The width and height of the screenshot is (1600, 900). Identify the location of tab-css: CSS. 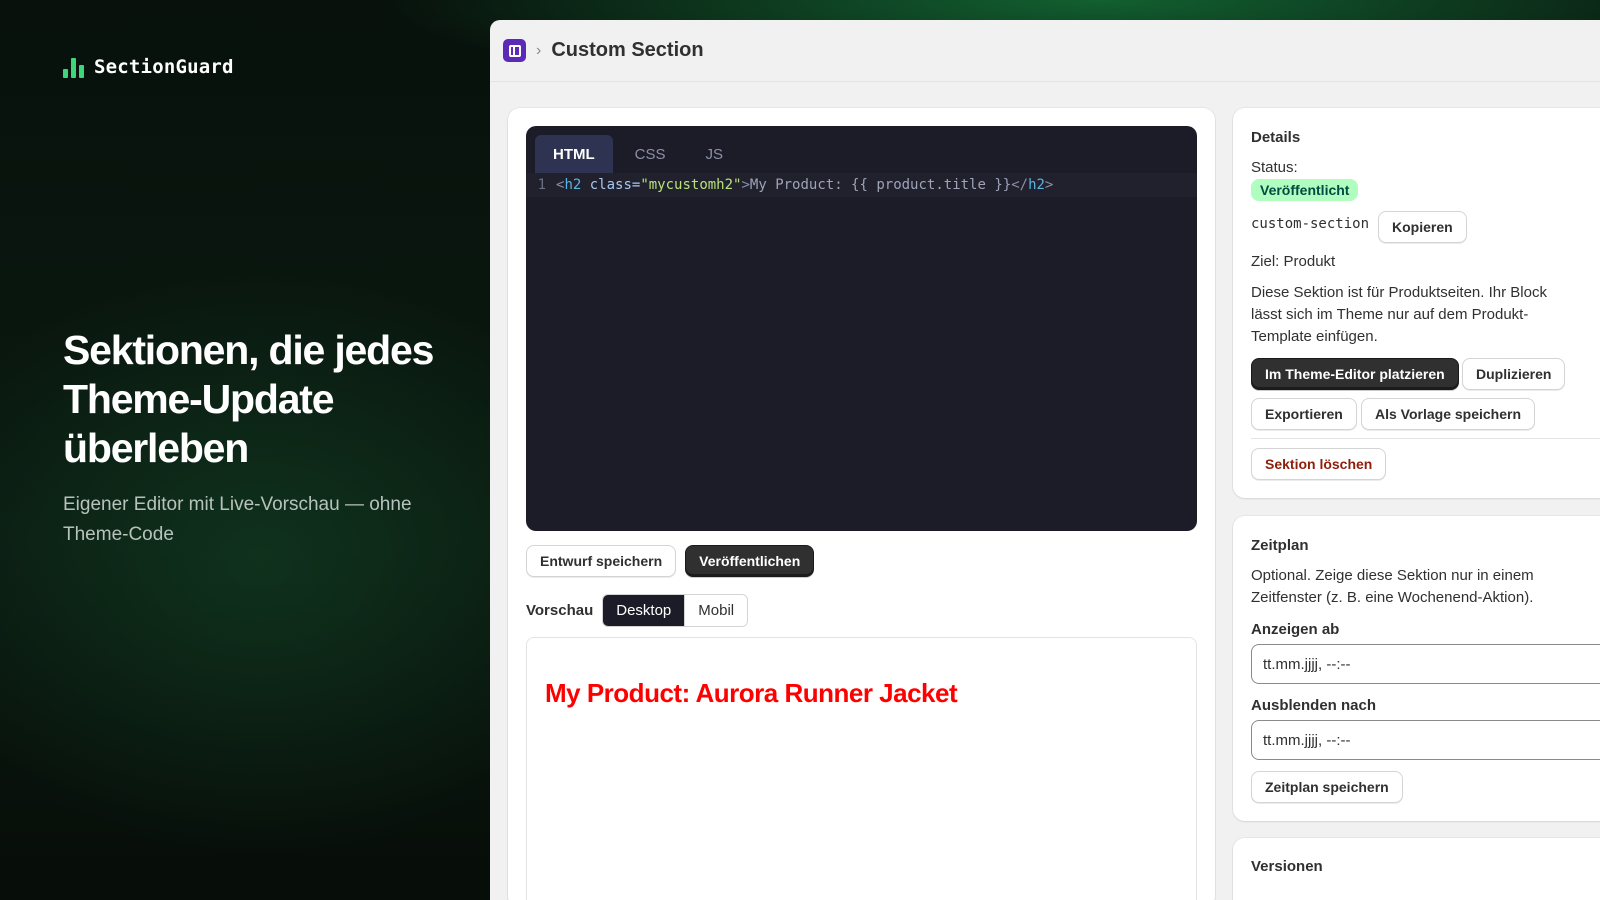
(650, 154).